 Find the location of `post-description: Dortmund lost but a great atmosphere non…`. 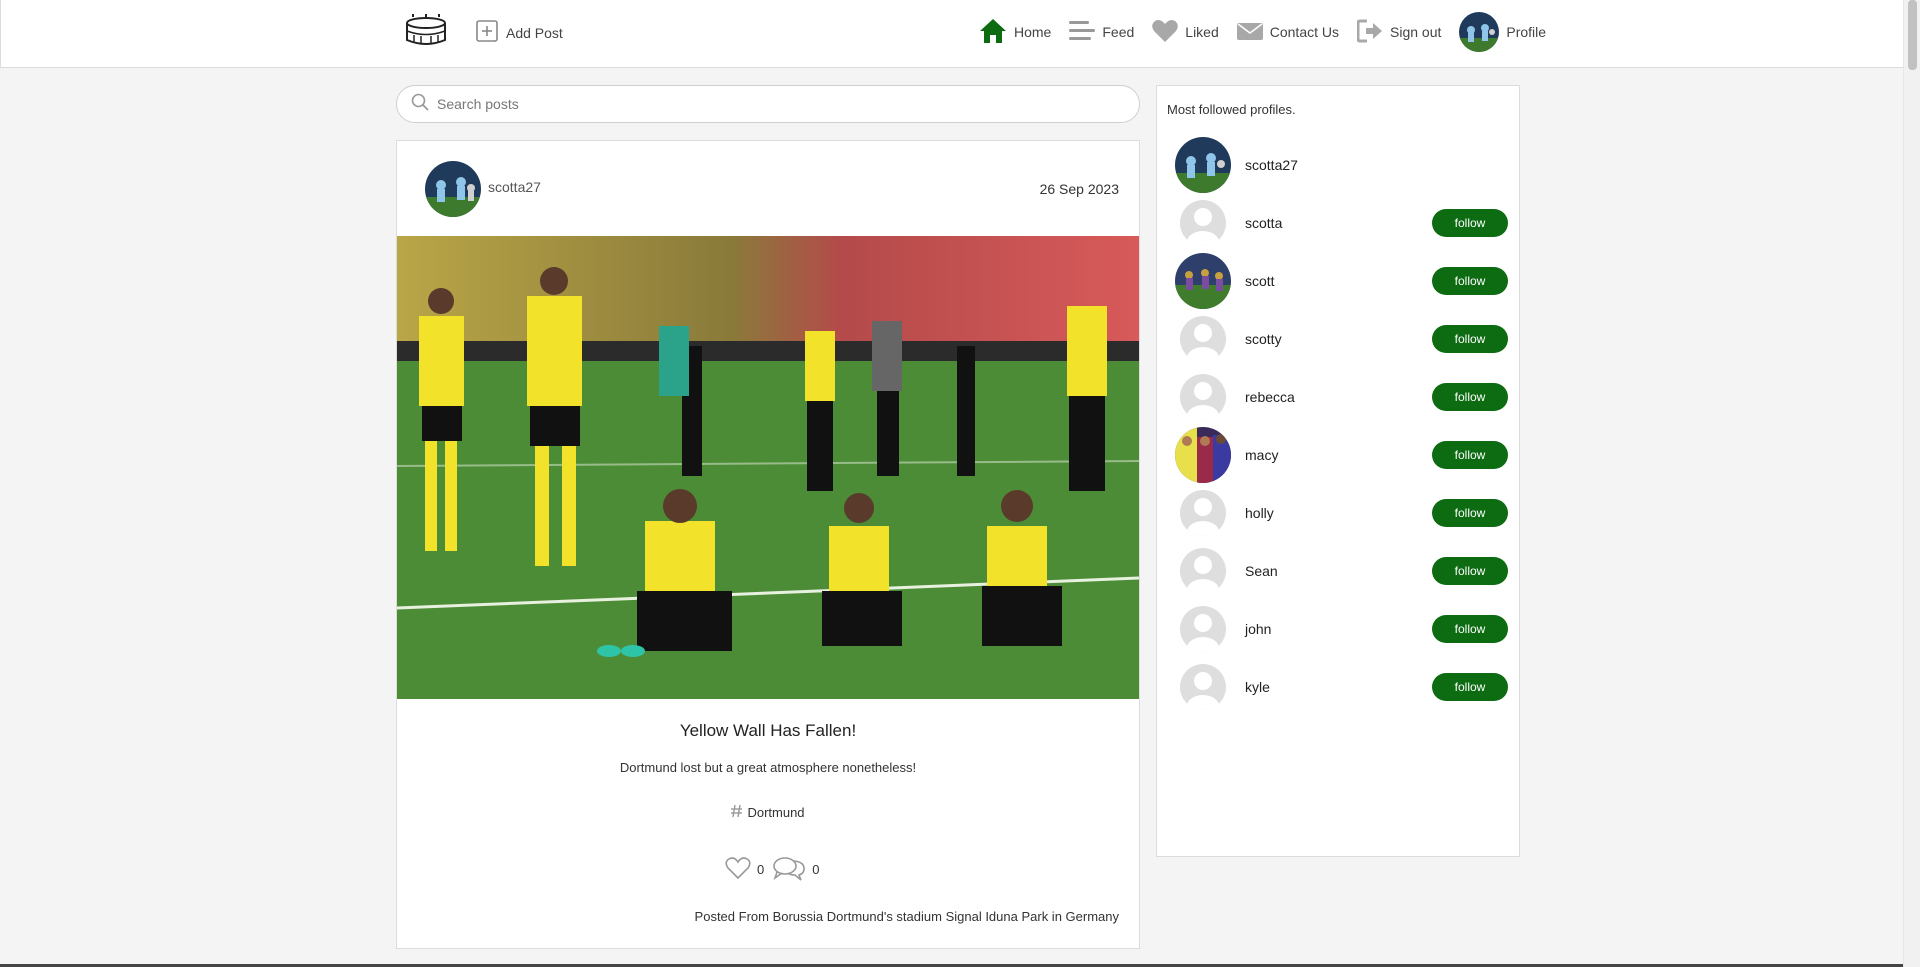

post-description: Dortmund lost but a great atmosphere non… is located at coordinates (768, 767).